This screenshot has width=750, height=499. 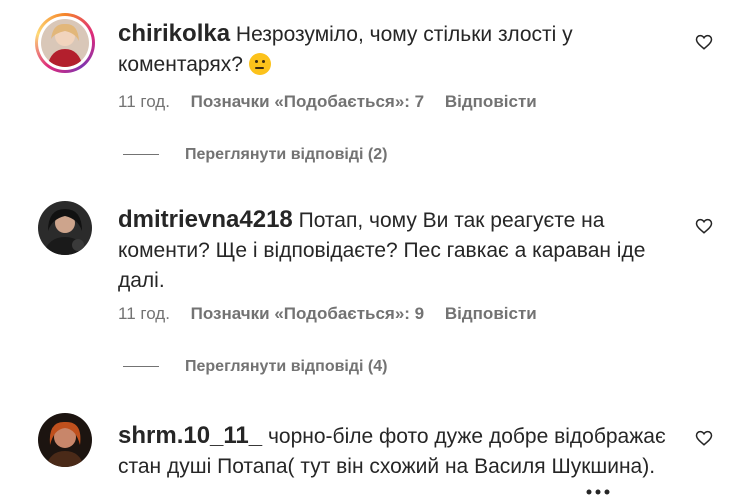 I want to click on more-options-icon, so click(x=598, y=492).